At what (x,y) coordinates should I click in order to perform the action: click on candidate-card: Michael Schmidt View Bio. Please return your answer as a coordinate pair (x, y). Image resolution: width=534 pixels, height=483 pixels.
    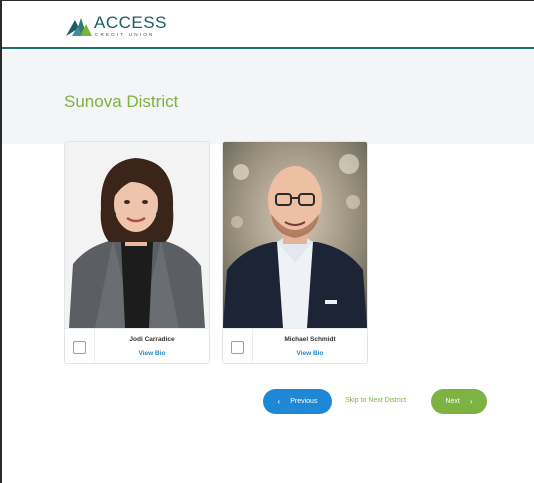
    Looking at the image, I should click on (295, 252).